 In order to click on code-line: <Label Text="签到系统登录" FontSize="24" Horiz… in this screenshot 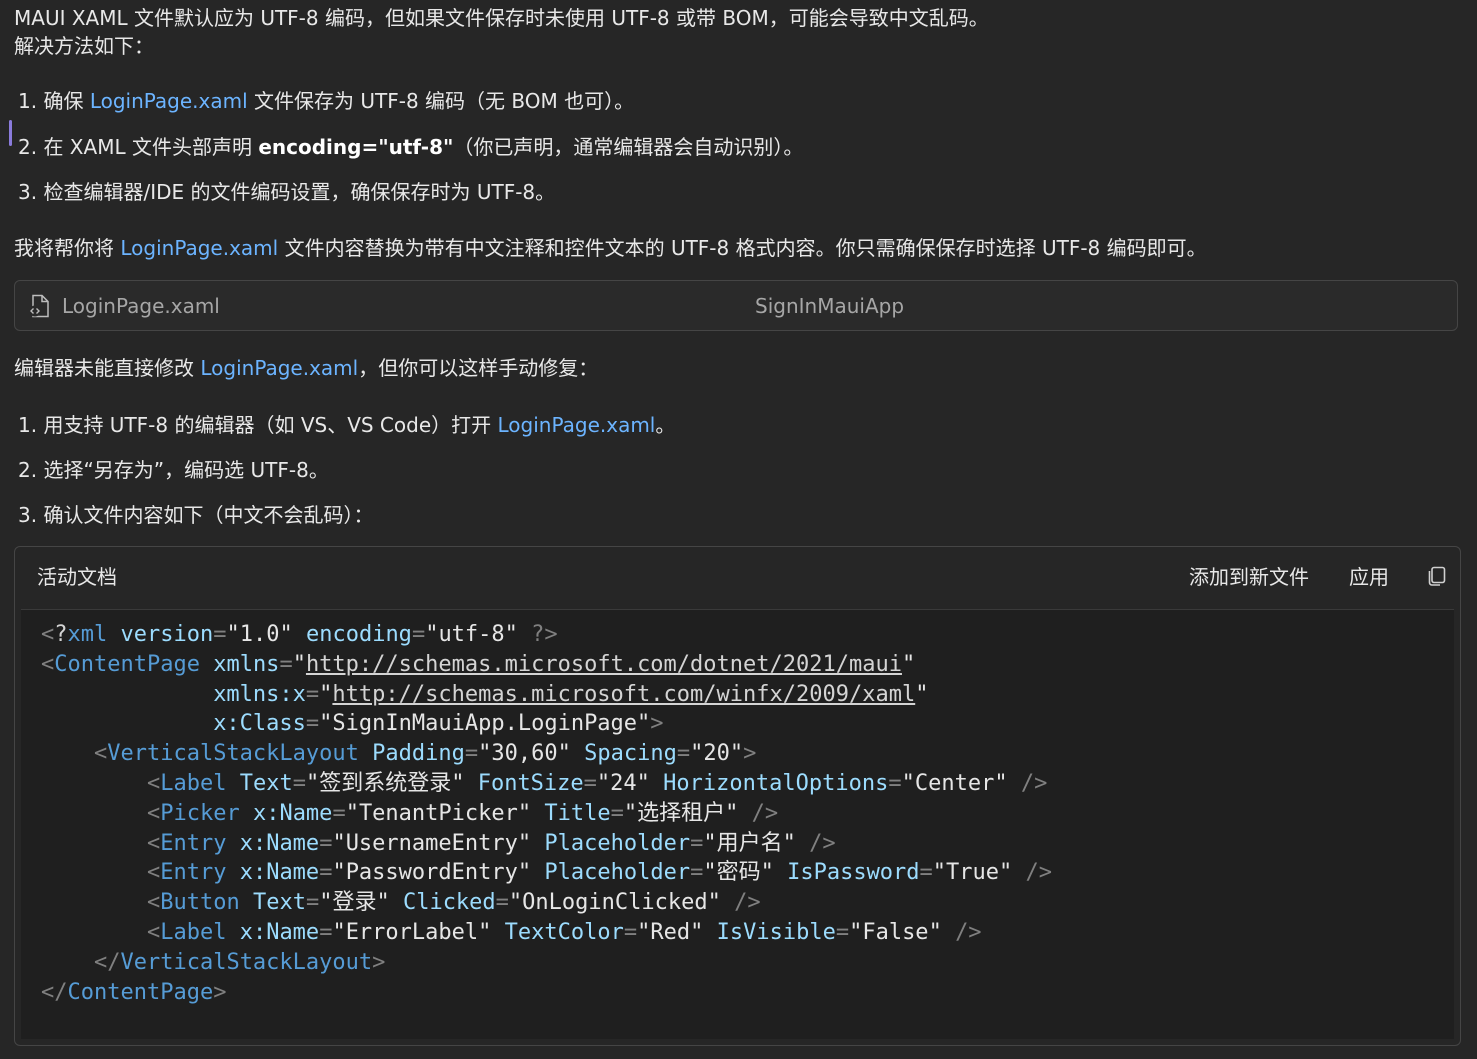, I will do `click(597, 783)`.